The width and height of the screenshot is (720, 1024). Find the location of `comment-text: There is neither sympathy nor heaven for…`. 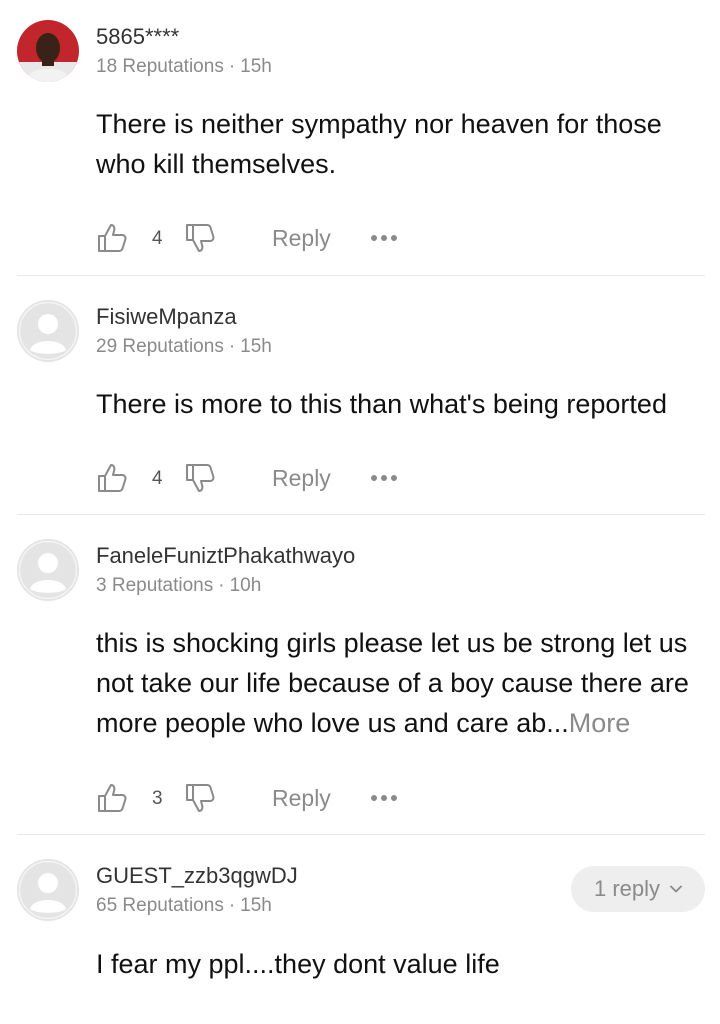

comment-text: There is neither sympathy nor heaven for… is located at coordinates (379, 144).